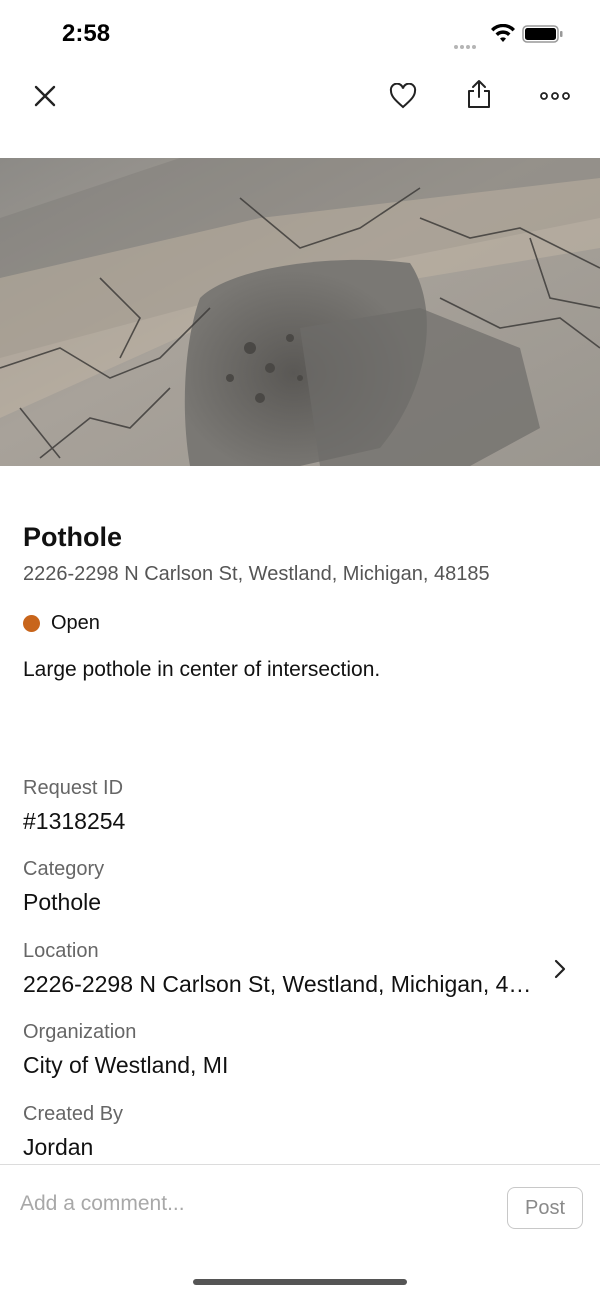 The image size is (600, 1298). Describe the element at coordinates (72, 537) in the screenshot. I see `request-title: Pothole` at that location.